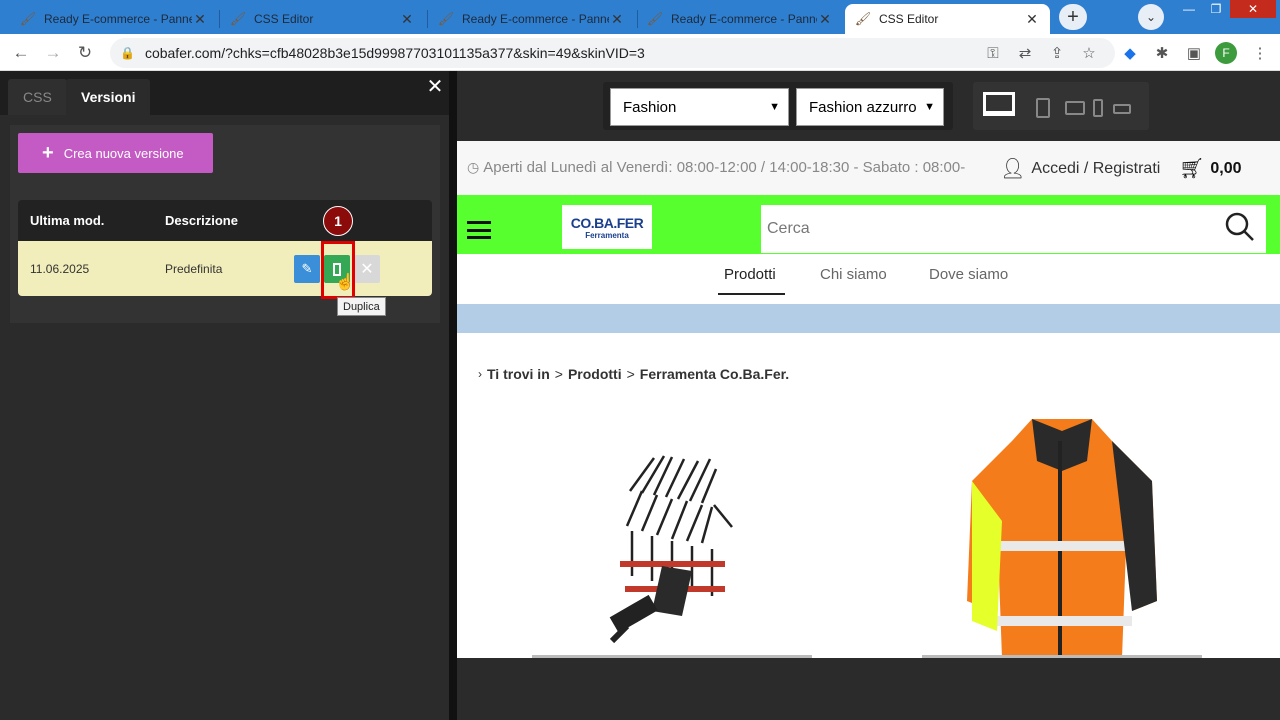 This screenshot has height=720, width=1280. Describe the element at coordinates (650, 107) in the screenshot. I see `theme-select-value: Fashion` at that location.